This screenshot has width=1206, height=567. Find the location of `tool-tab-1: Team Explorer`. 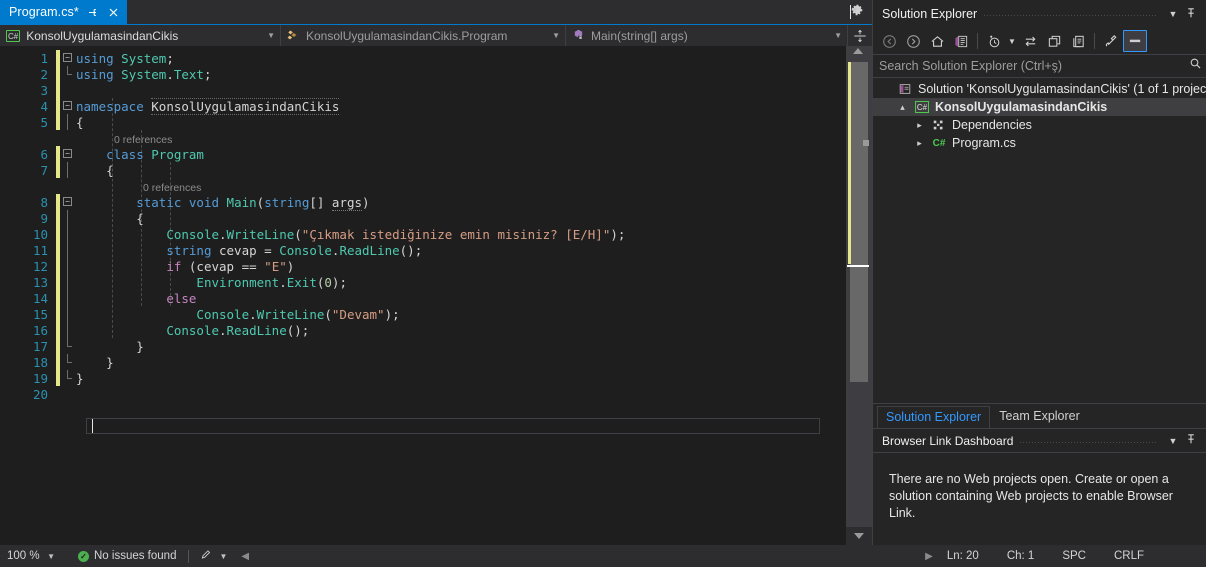

tool-tab-1: Team Explorer is located at coordinates (1039, 416).